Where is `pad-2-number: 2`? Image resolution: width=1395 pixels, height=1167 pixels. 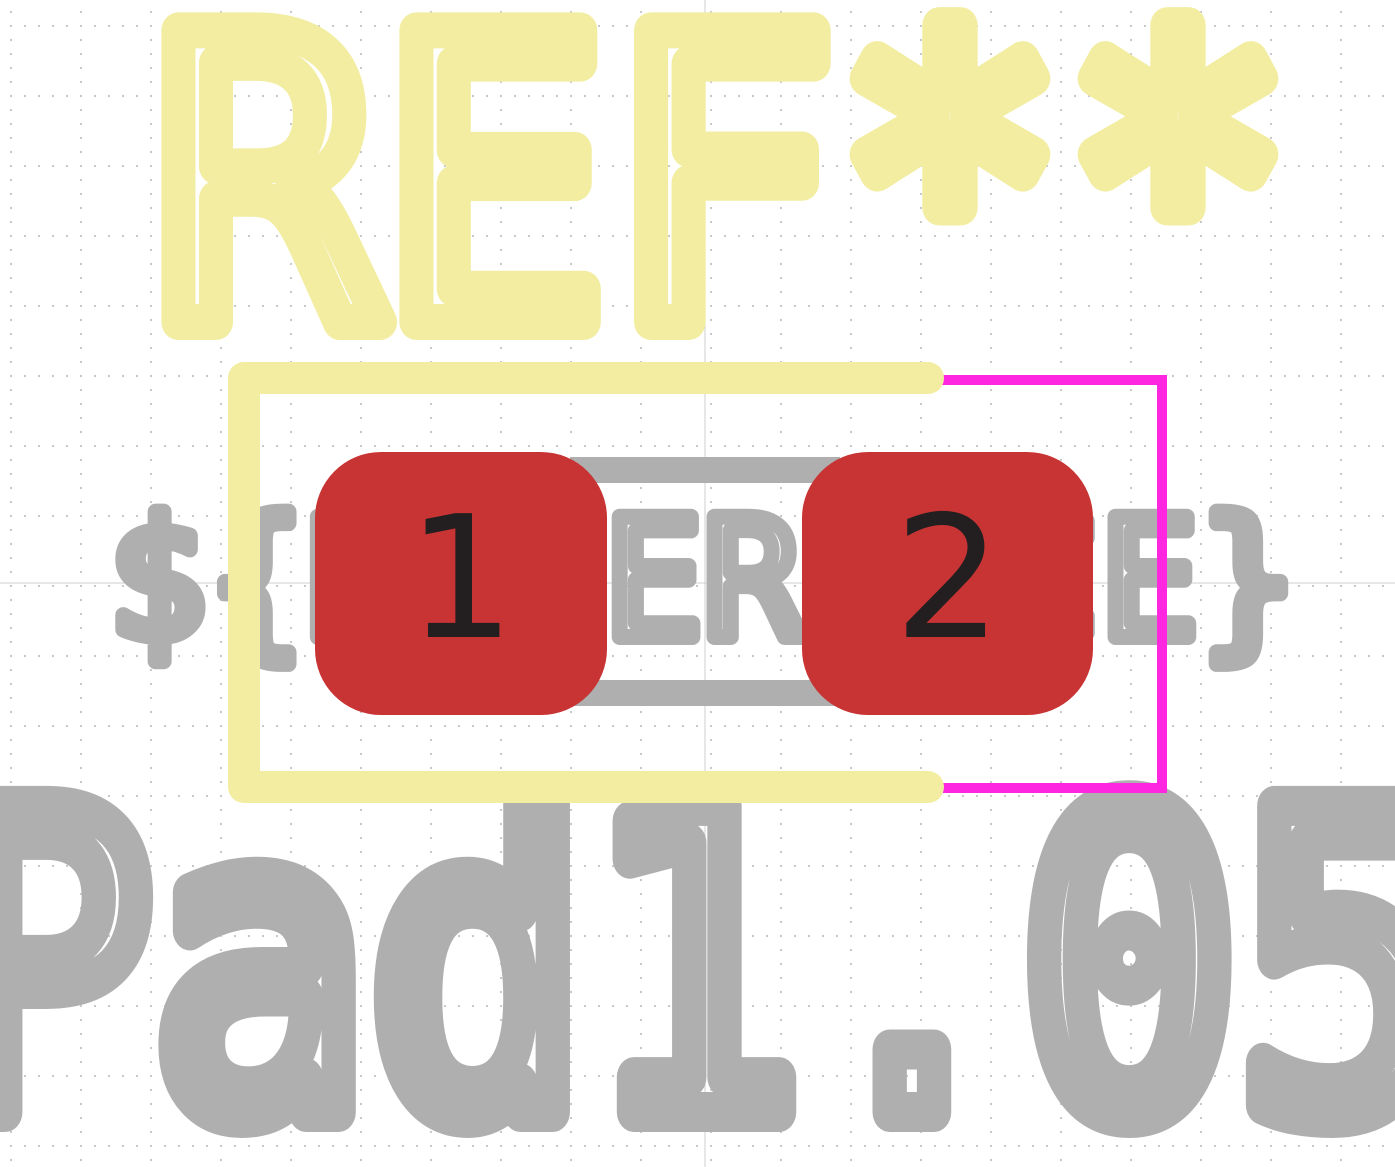
pad-2-number: 2 is located at coordinates (948, 579).